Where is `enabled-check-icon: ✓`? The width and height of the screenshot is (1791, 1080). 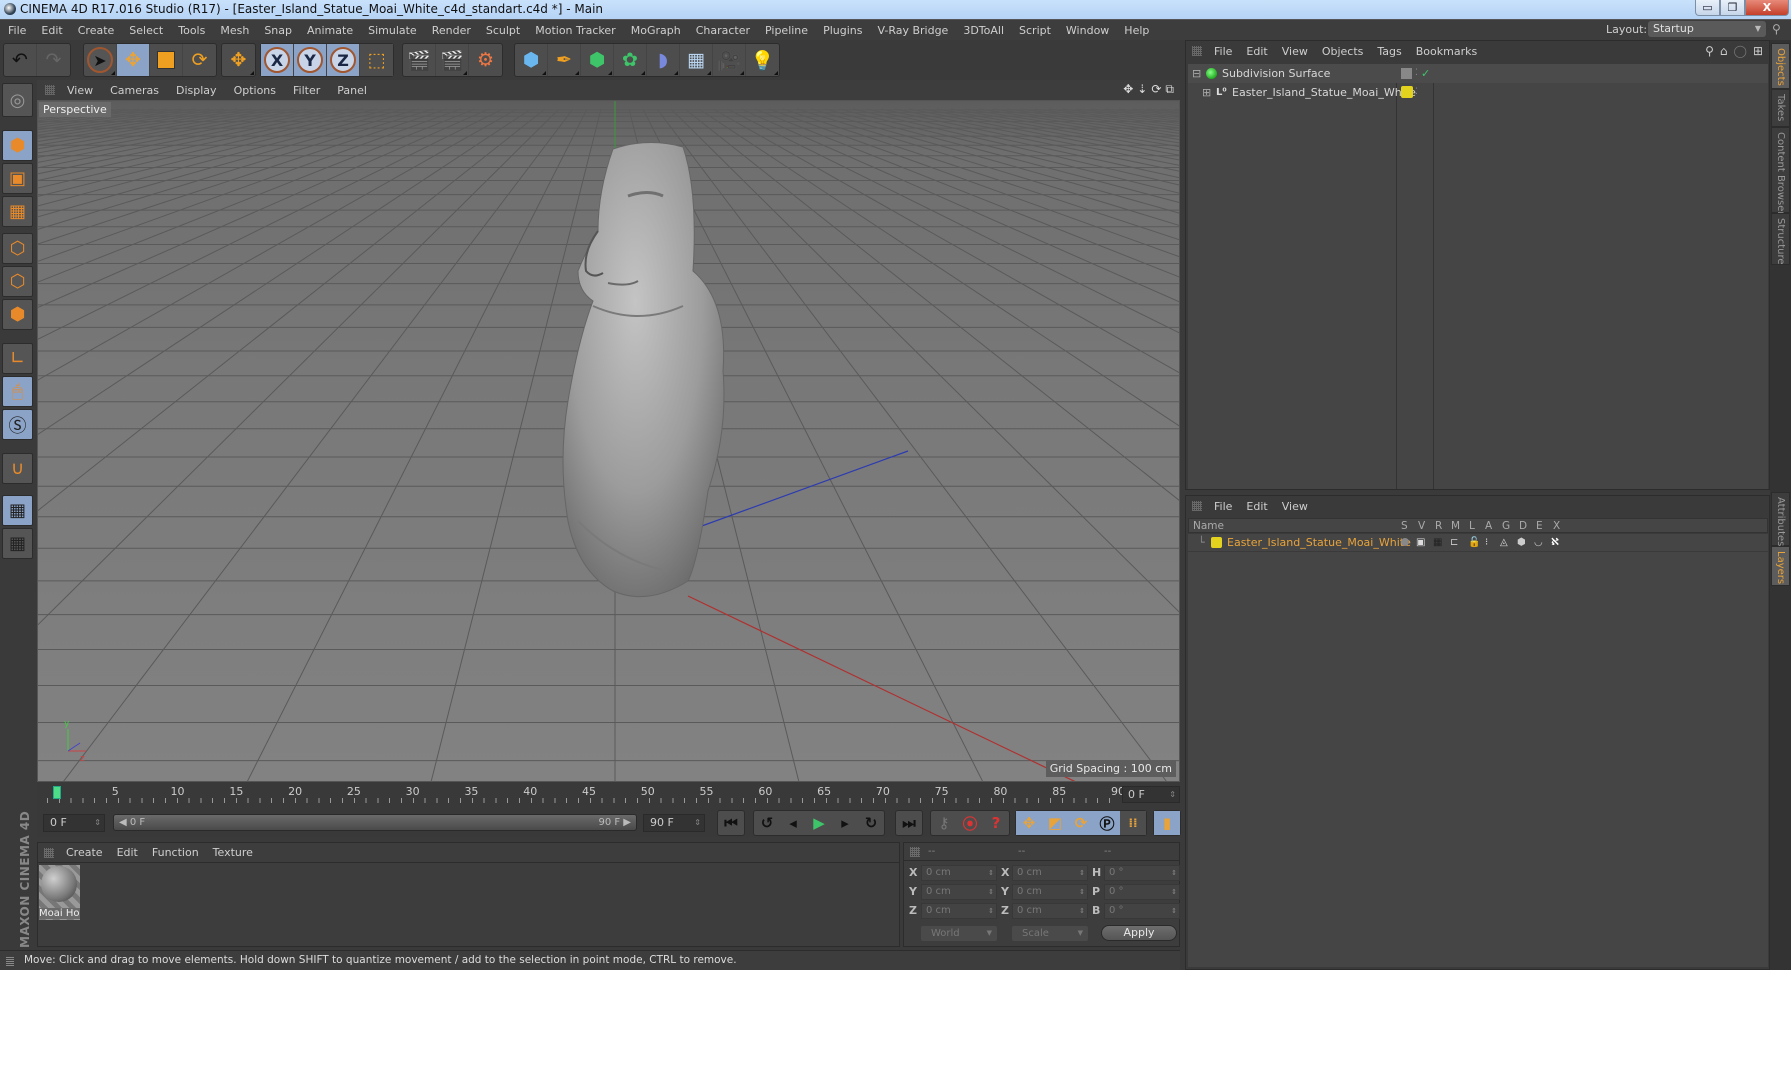
enabled-check-icon: ✓ is located at coordinates (1425, 73).